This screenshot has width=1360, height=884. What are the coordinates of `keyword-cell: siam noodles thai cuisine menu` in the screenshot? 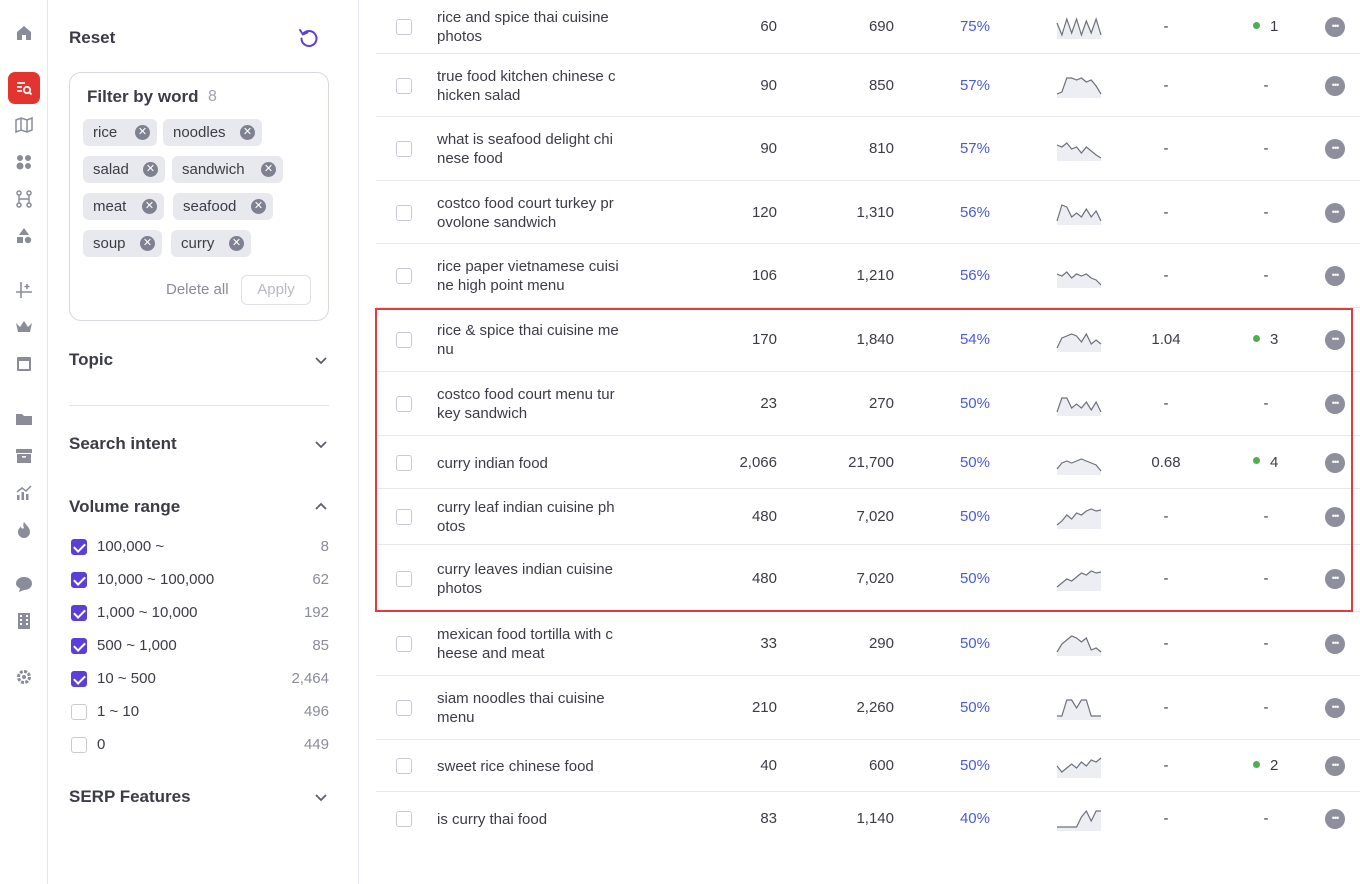 It's located at (529, 708).